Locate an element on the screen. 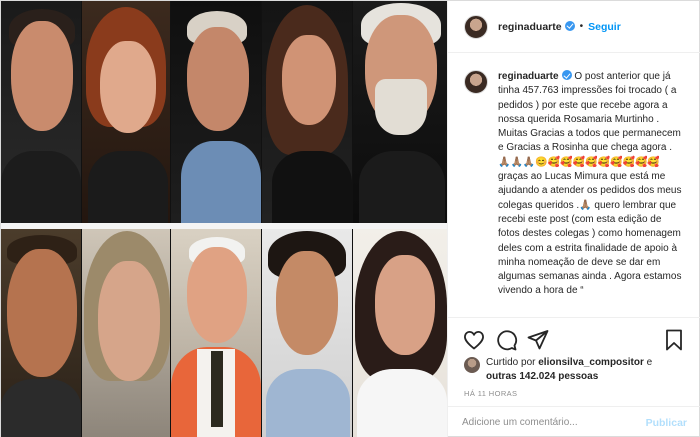 This screenshot has height=437, width=700. bookmark-icon is located at coordinates (674, 340).